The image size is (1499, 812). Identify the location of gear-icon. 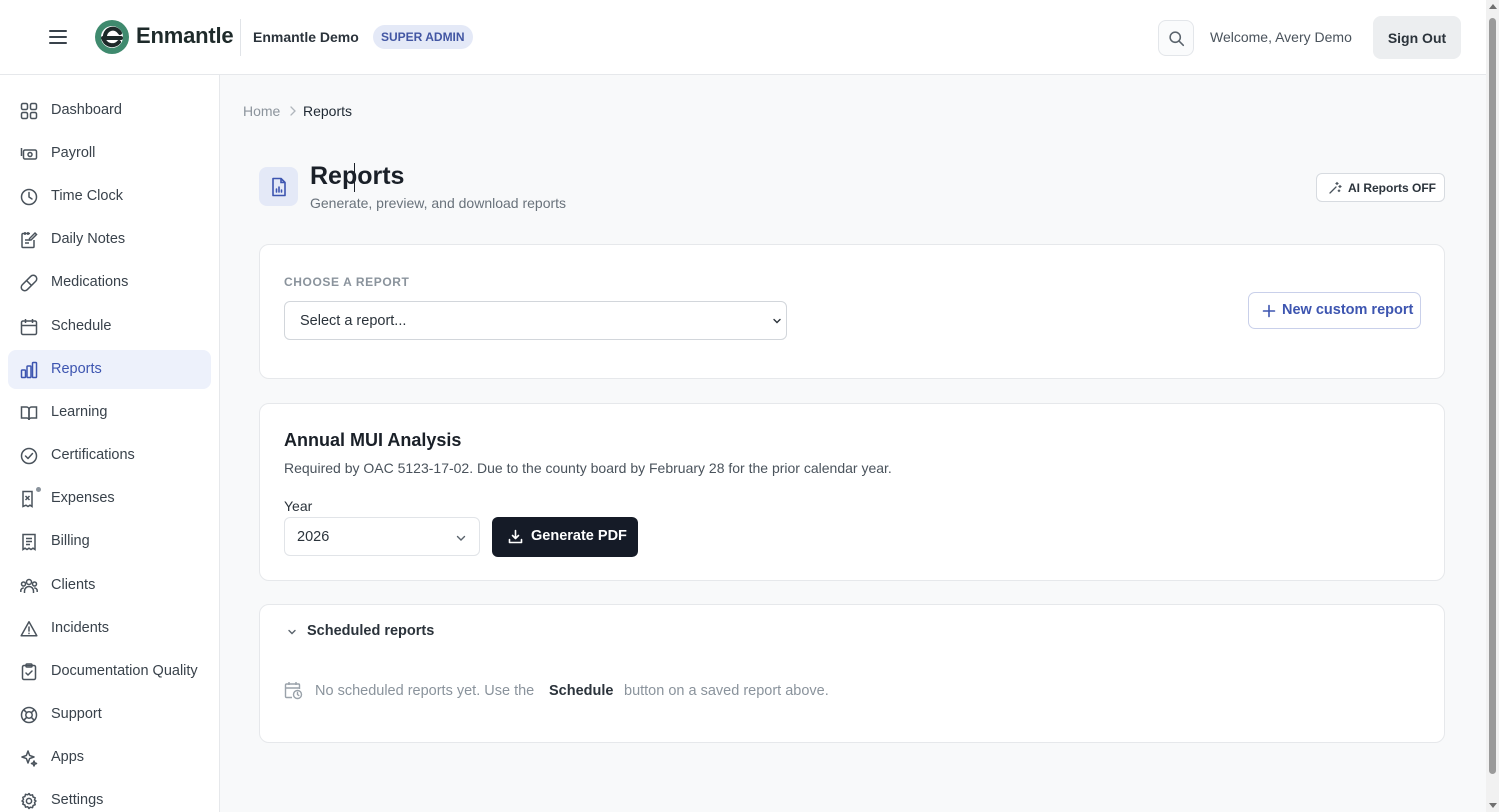
(29, 801).